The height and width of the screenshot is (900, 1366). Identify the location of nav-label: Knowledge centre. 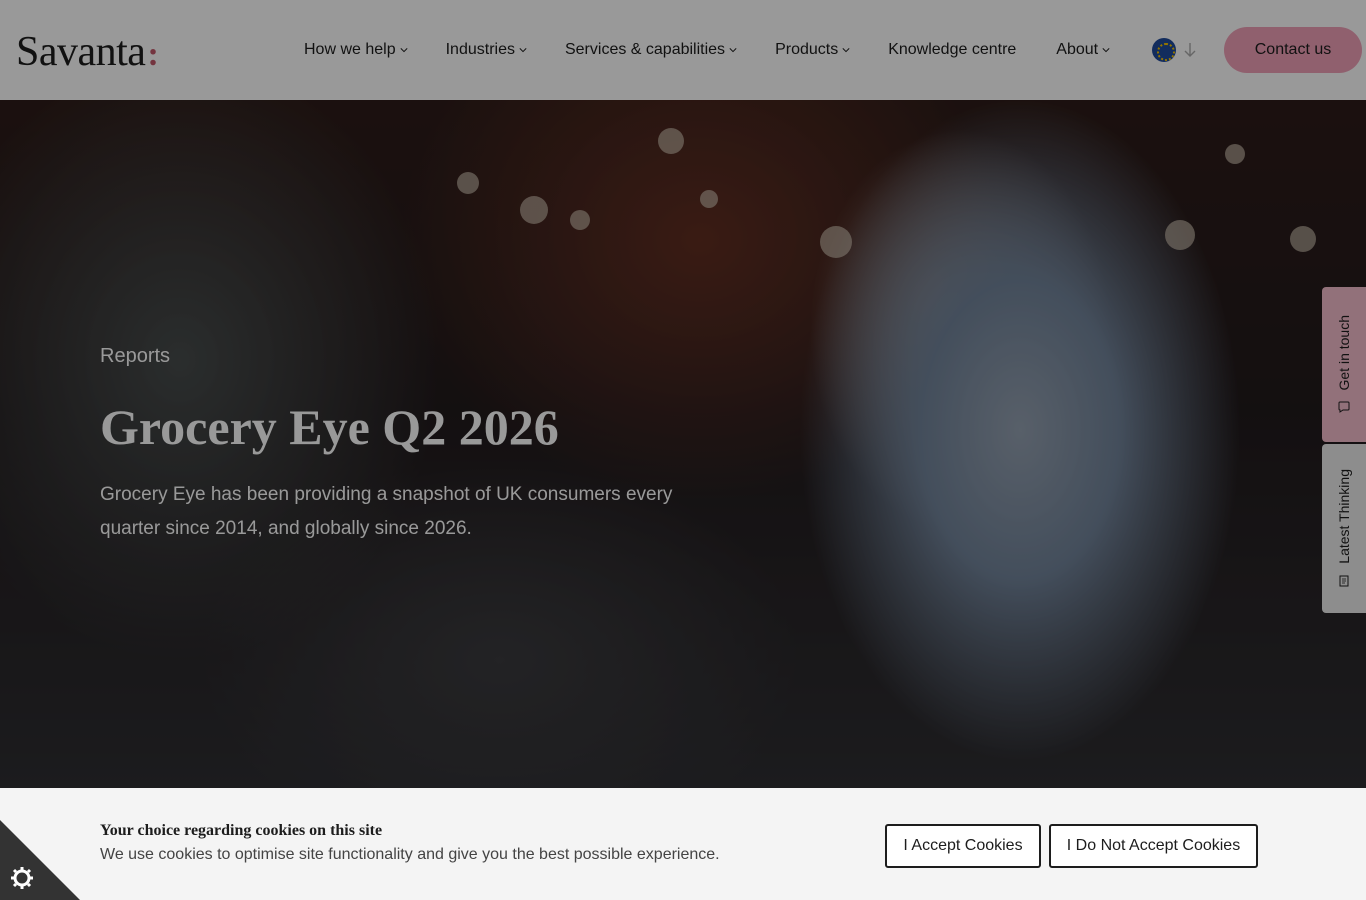
(952, 49).